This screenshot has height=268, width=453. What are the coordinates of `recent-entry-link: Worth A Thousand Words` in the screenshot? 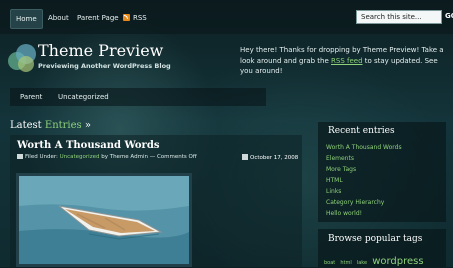 It's located at (364, 147).